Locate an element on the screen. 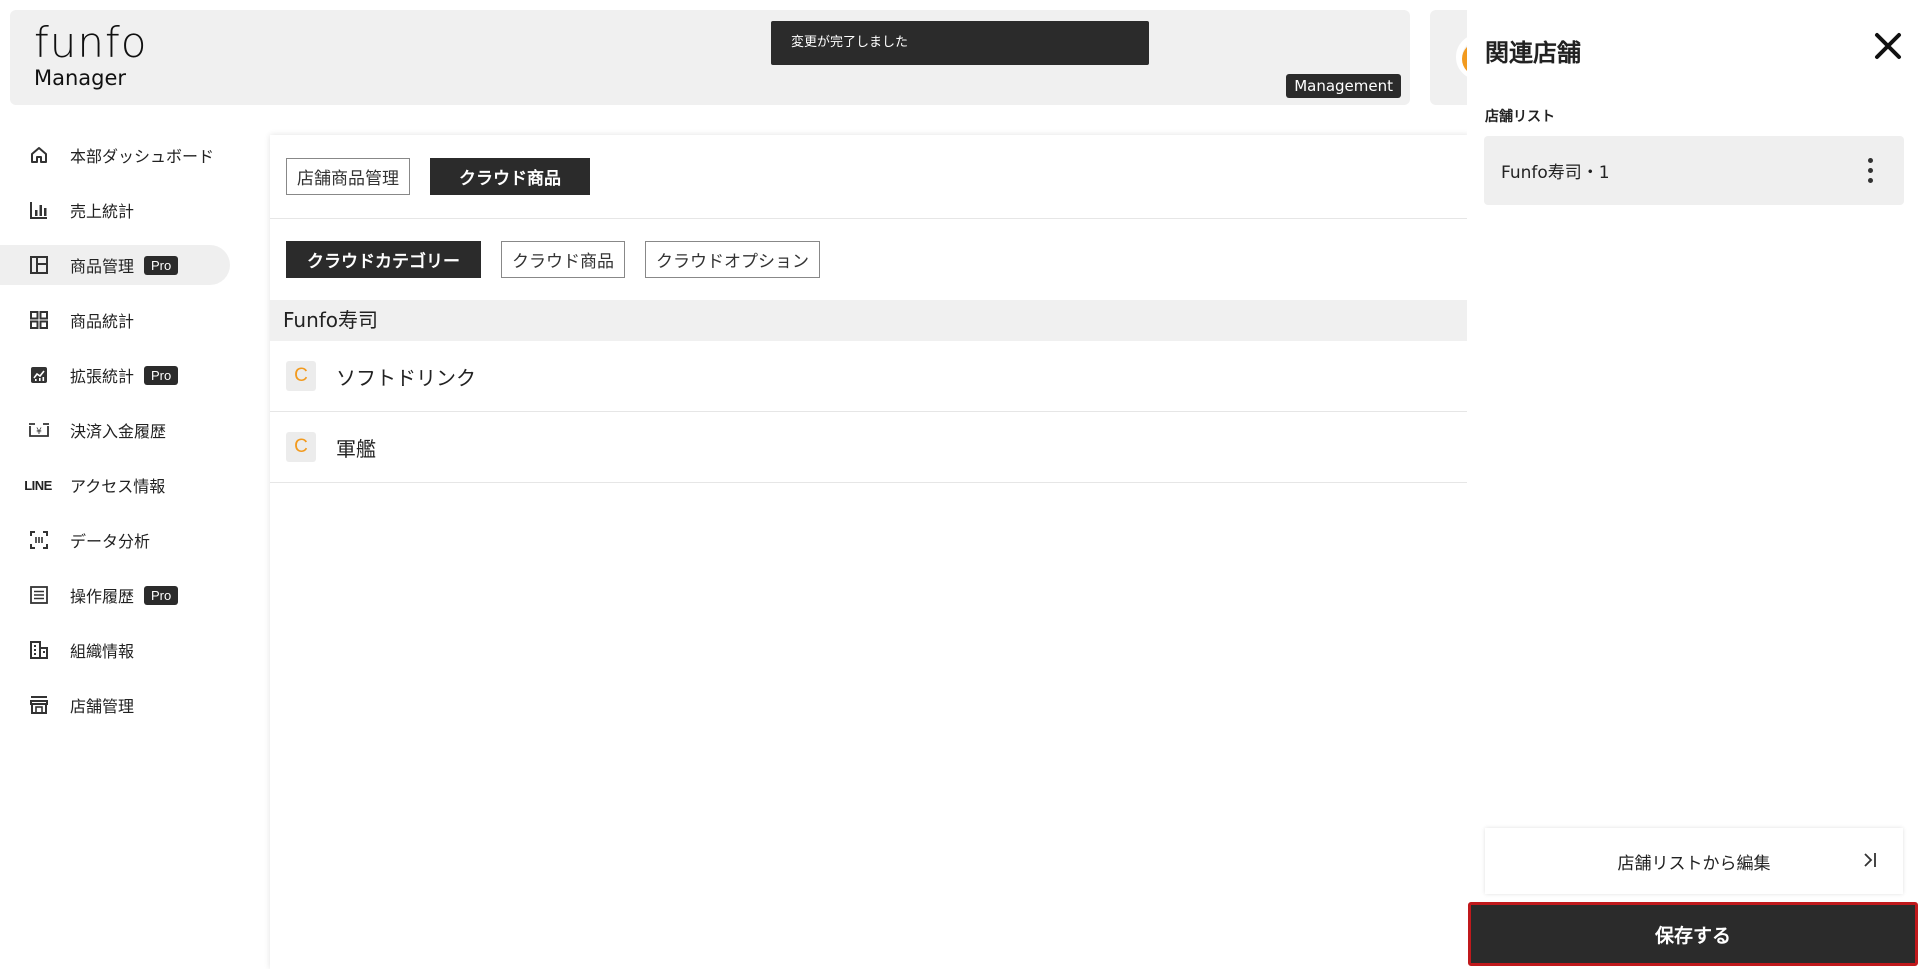 This screenshot has height=969, width=1920. role-badge: Management is located at coordinates (1343, 86).